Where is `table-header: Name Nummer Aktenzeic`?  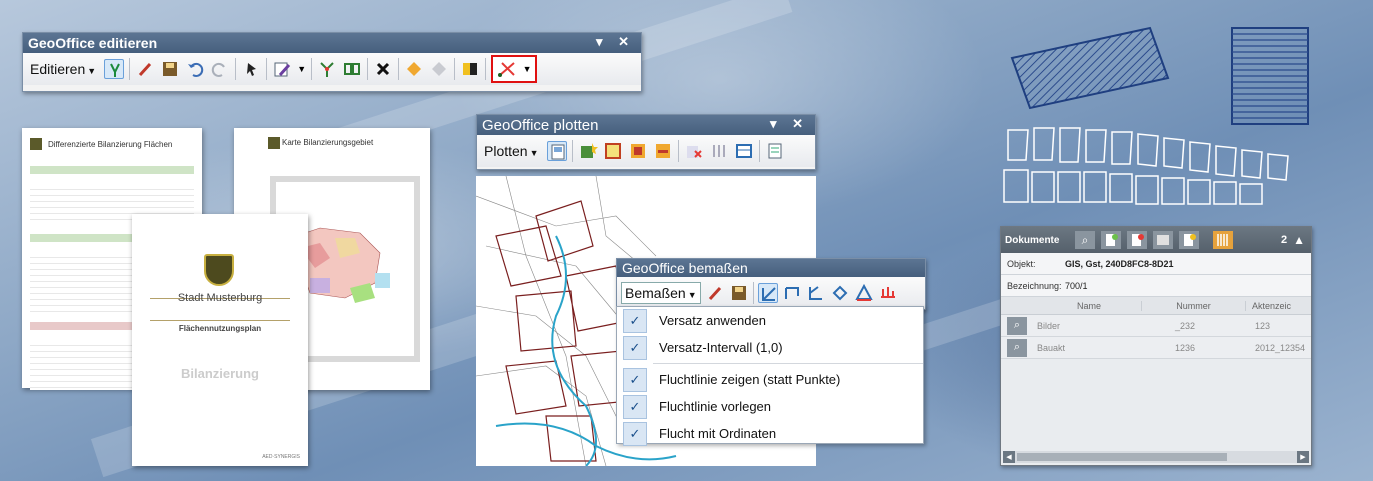
table-header: Name Nummer Aktenzeic is located at coordinates (1156, 306).